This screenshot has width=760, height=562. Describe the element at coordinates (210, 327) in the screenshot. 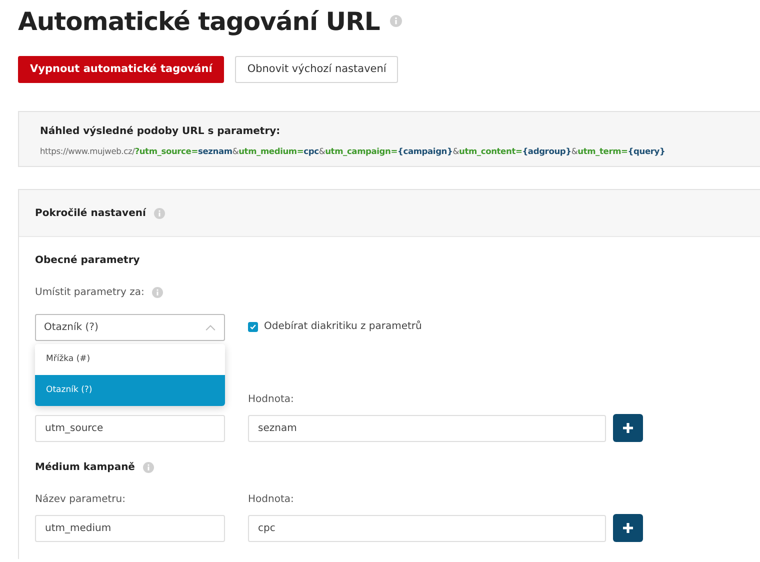

I see `caret-icon` at that location.